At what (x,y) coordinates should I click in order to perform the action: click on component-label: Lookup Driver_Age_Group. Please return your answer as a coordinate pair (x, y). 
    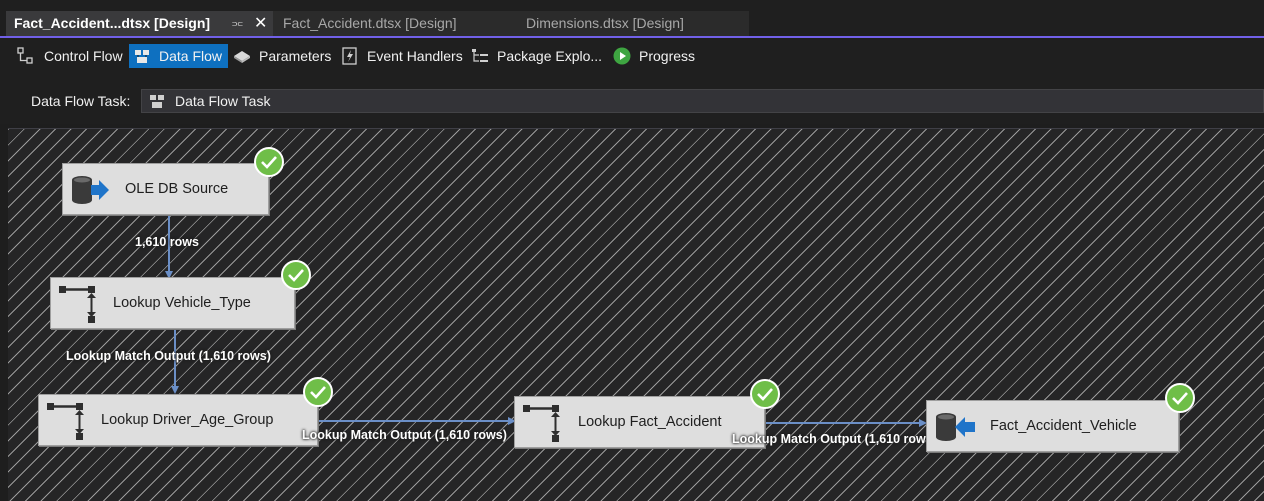
    Looking at the image, I should click on (187, 420).